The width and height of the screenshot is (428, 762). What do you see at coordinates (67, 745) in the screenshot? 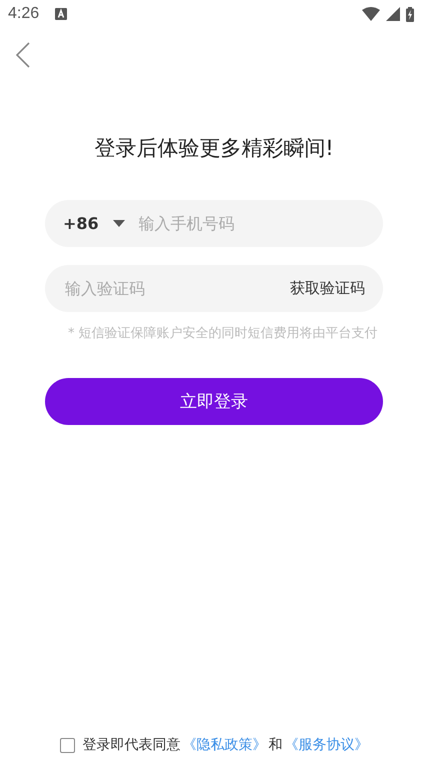
I see `agreement-checkbox` at bounding box center [67, 745].